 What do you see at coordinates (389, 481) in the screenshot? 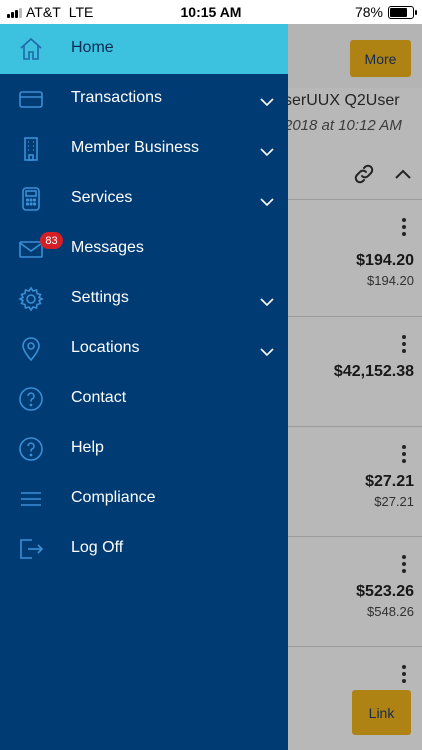
I see `account-balance: $27.21` at bounding box center [389, 481].